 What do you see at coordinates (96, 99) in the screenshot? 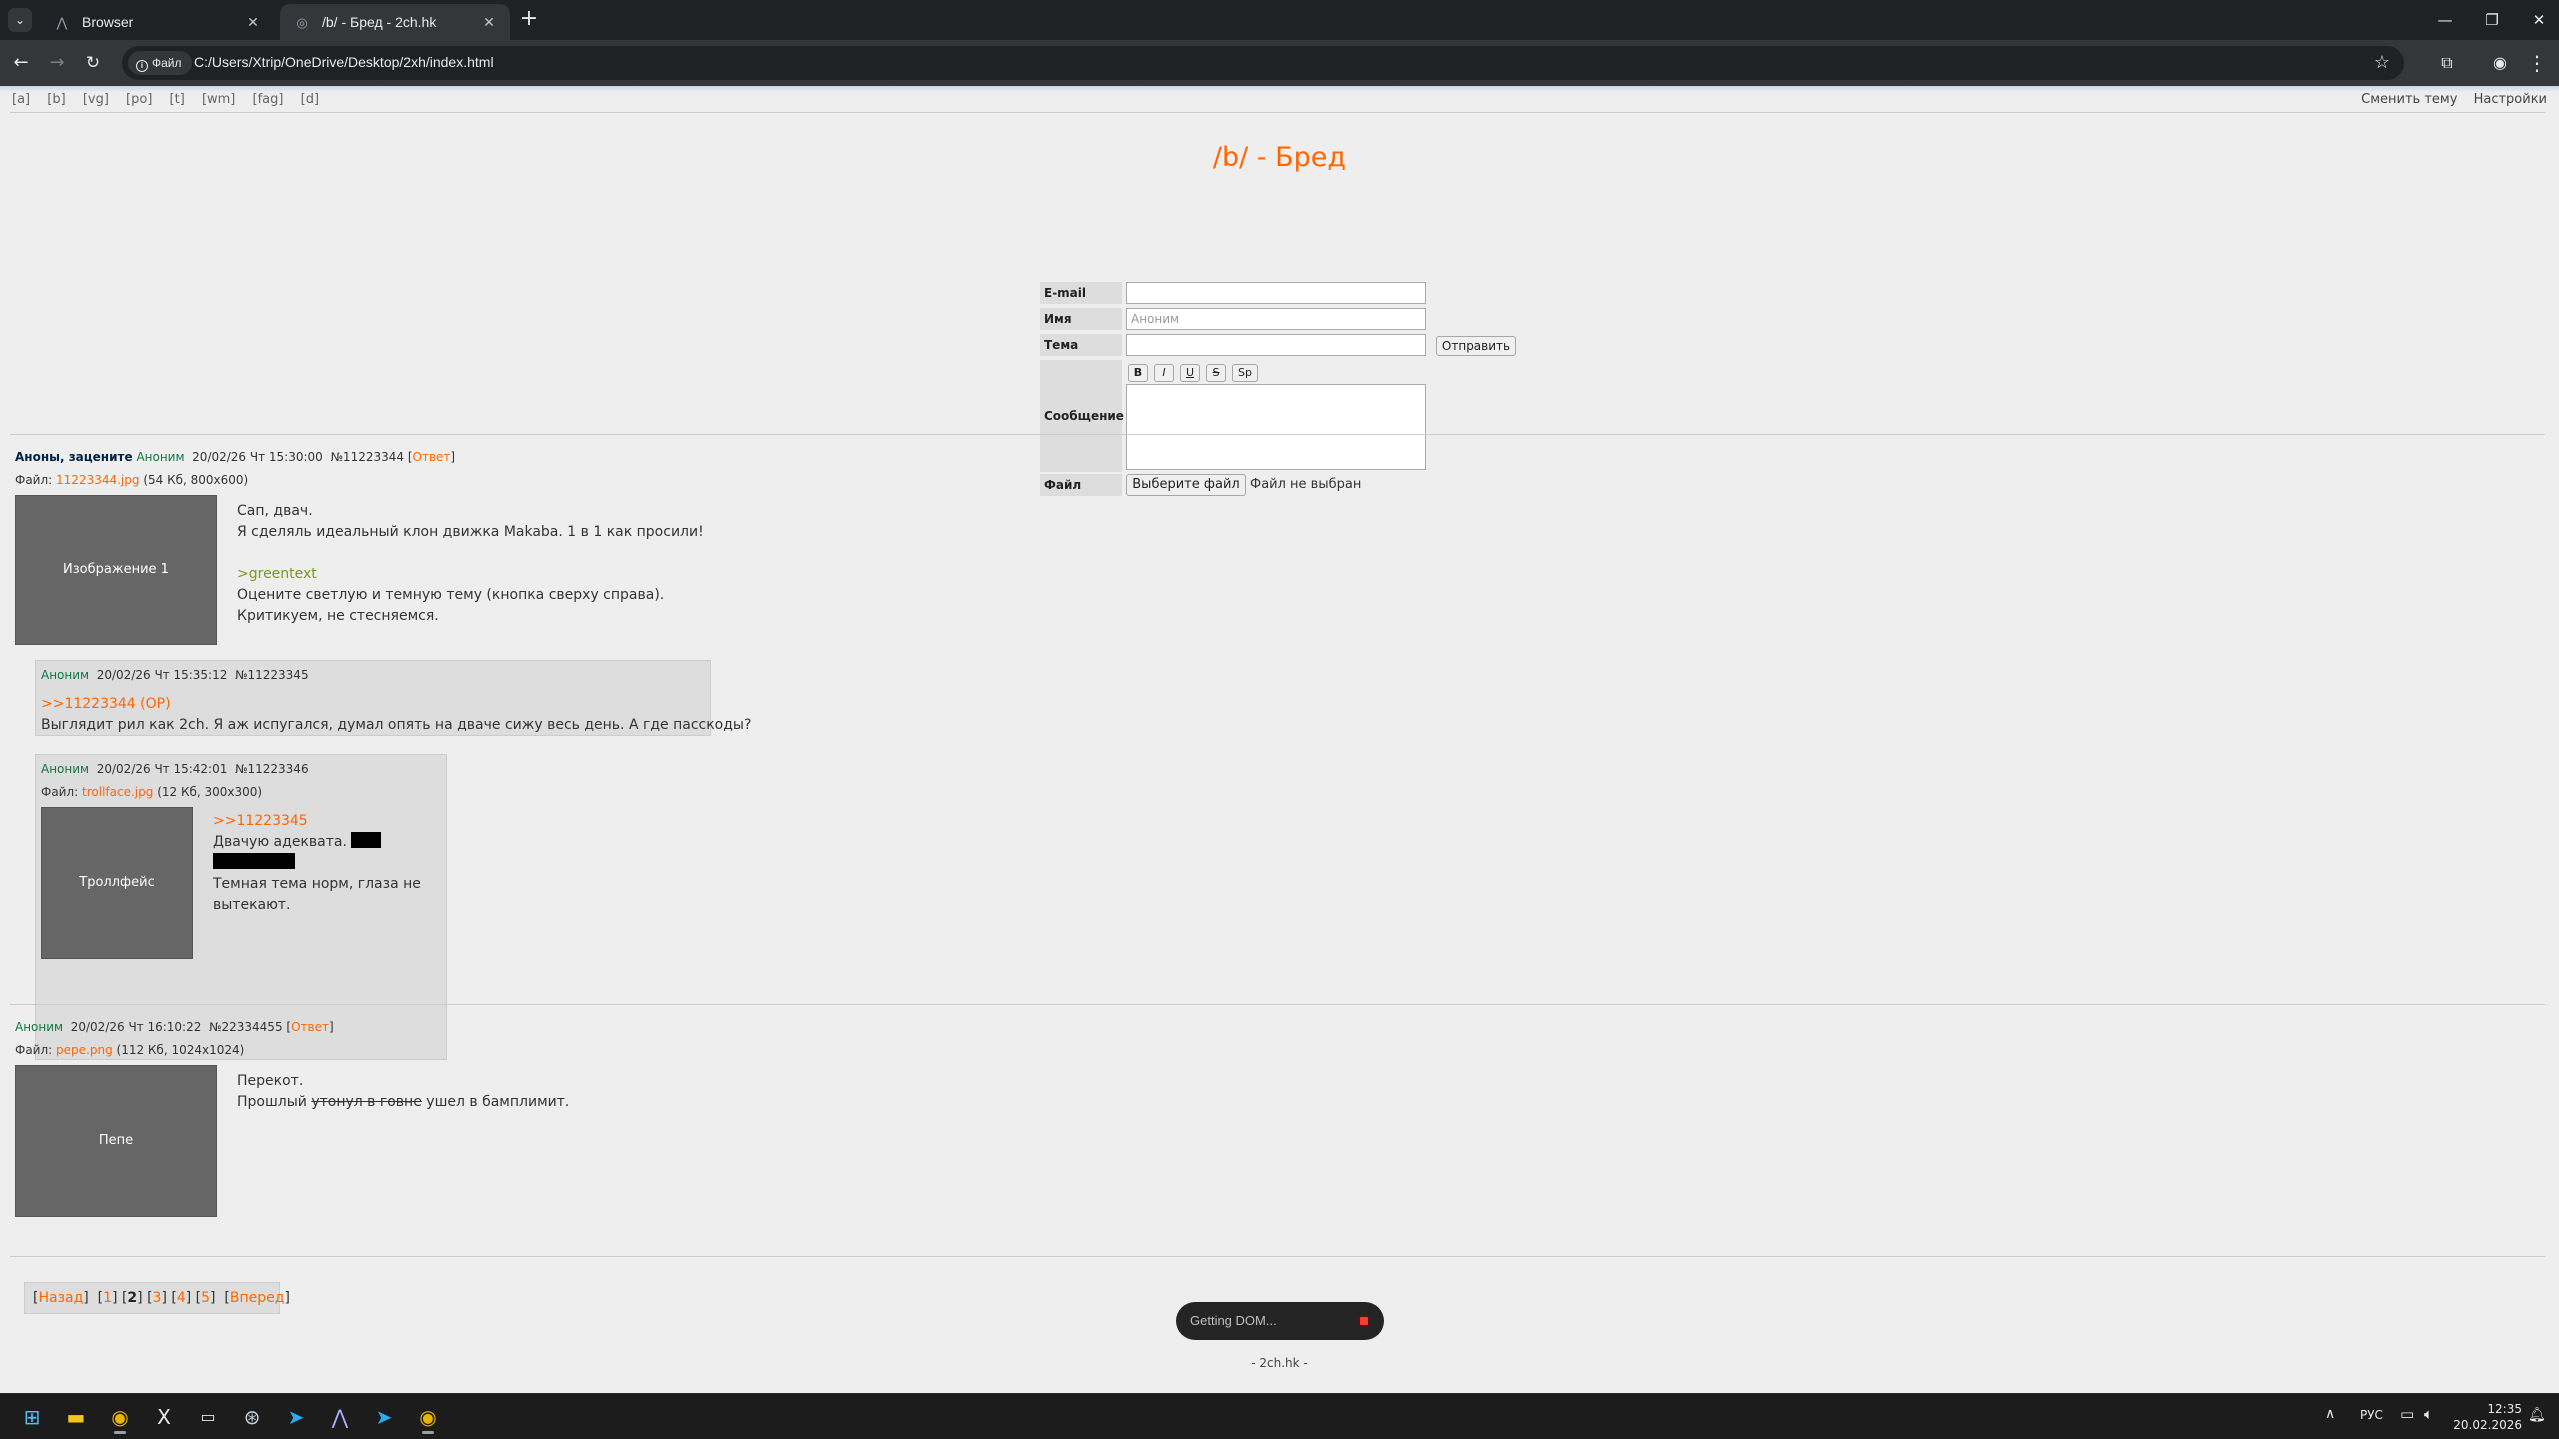
I see `board-link-vg: [vg]` at bounding box center [96, 99].